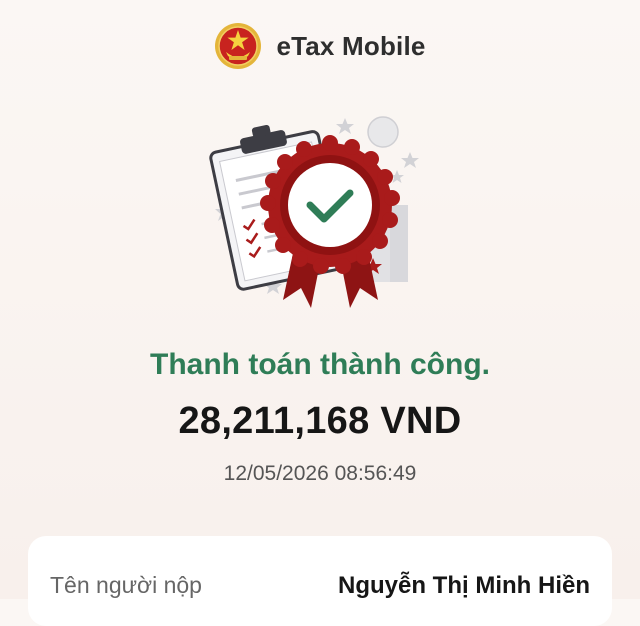 Image resolution: width=640 pixels, height=626 pixels. What do you see at coordinates (320, 586) in the screenshot?
I see `detail-row-payer-name: Tên người nộp Nguyễn Thị Minh Hiền` at bounding box center [320, 586].